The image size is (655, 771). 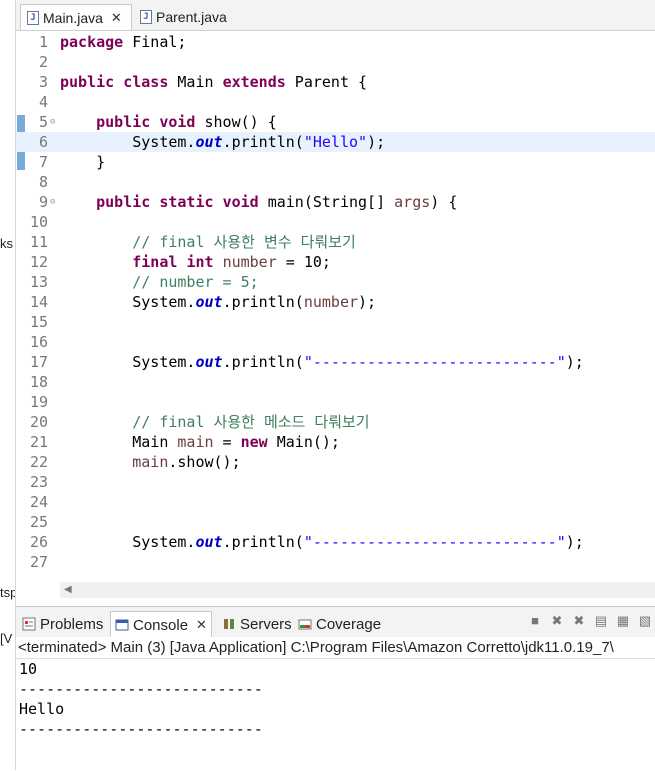 What do you see at coordinates (38, 322) in the screenshot?
I see `line-number: 15` at bounding box center [38, 322].